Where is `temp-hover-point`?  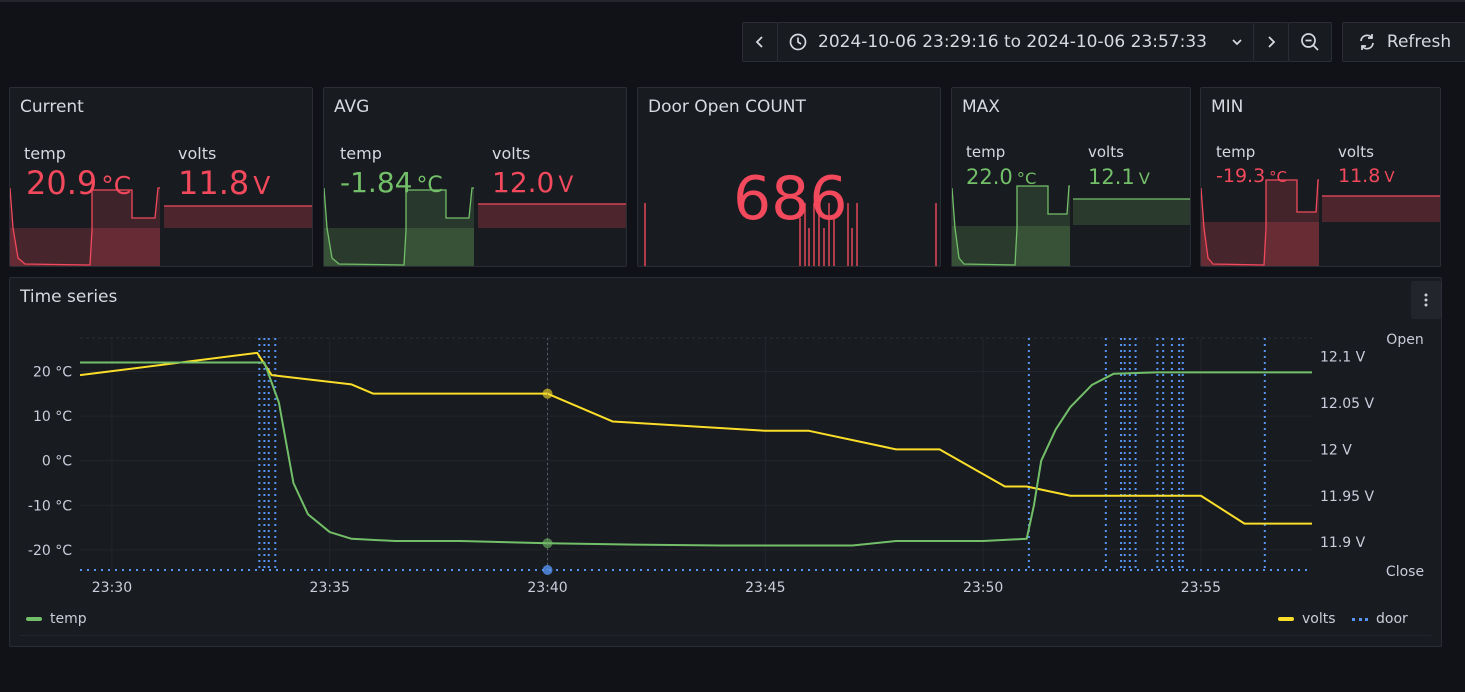
temp-hover-point is located at coordinates (547, 543).